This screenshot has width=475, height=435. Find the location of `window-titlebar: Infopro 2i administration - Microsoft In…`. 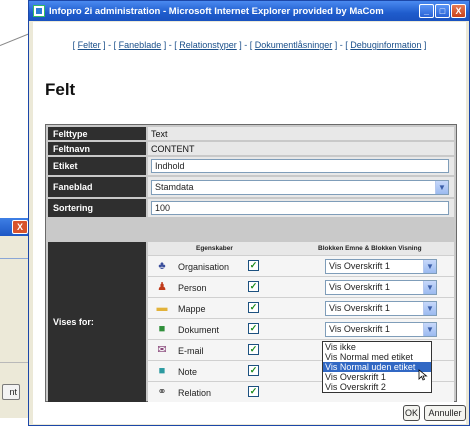

window-titlebar: Infopro 2i administration - Microsoft In… is located at coordinates (249, 11).